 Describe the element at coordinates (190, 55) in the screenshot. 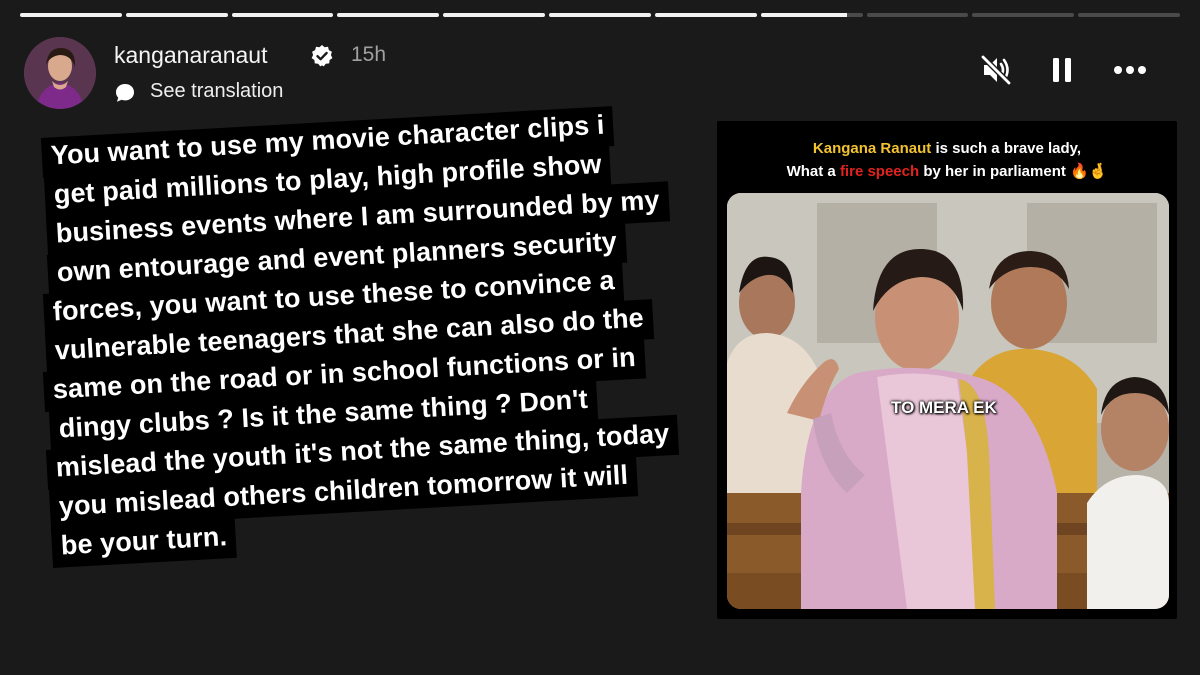

I see `username: kanganaranaut` at that location.